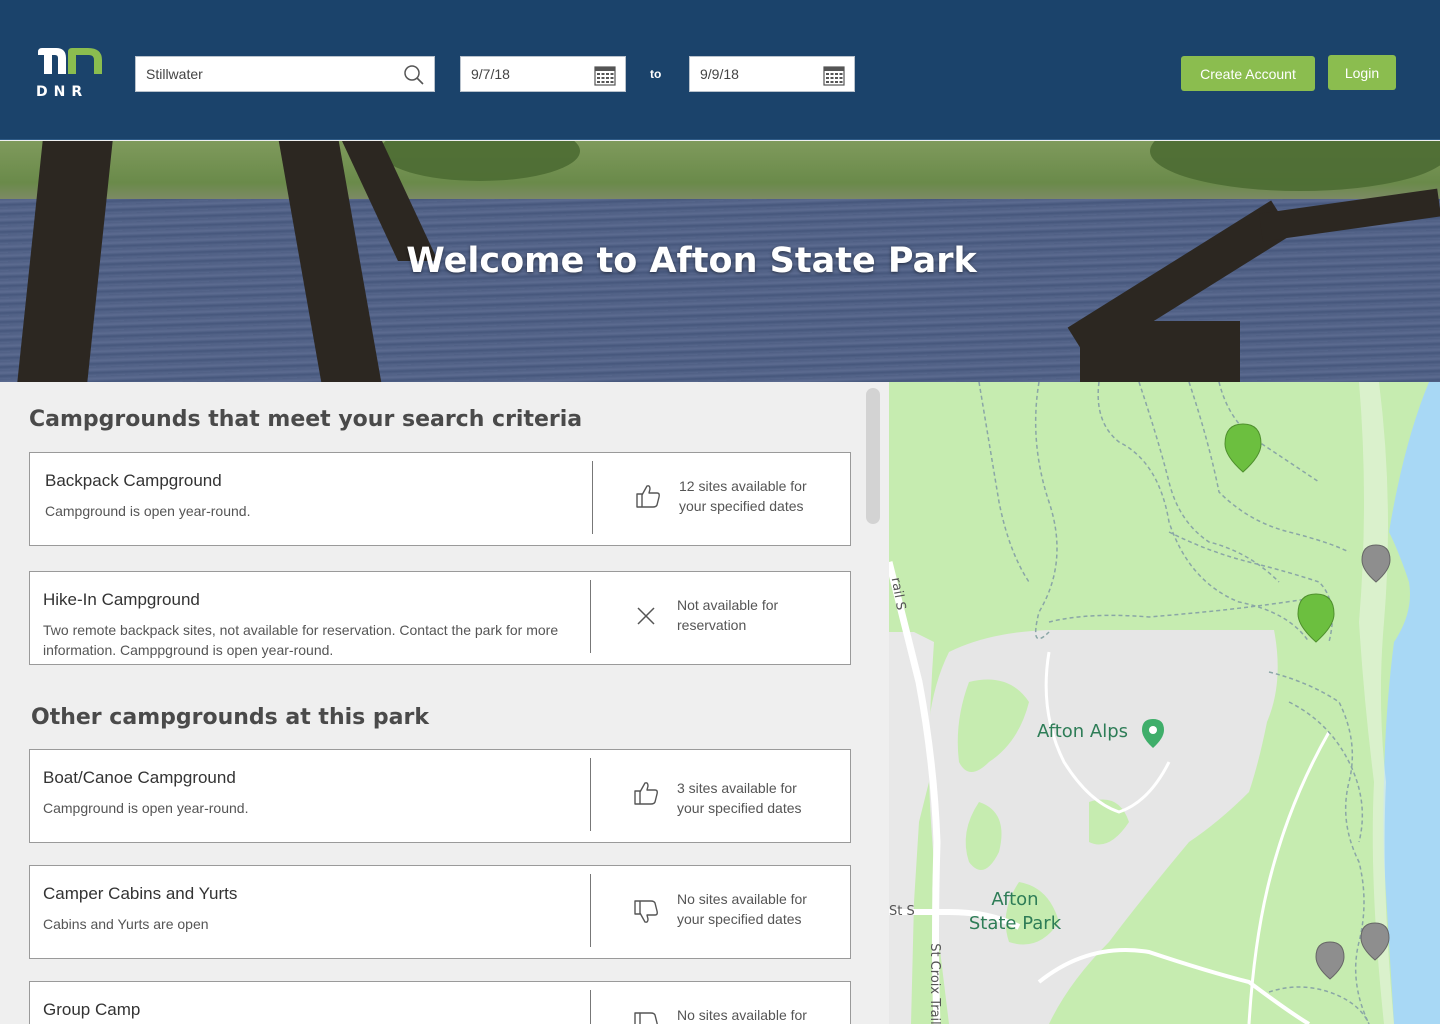  What do you see at coordinates (126, 924) in the screenshot?
I see `campground-description: Cabins and Yurts are open` at bounding box center [126, 924].